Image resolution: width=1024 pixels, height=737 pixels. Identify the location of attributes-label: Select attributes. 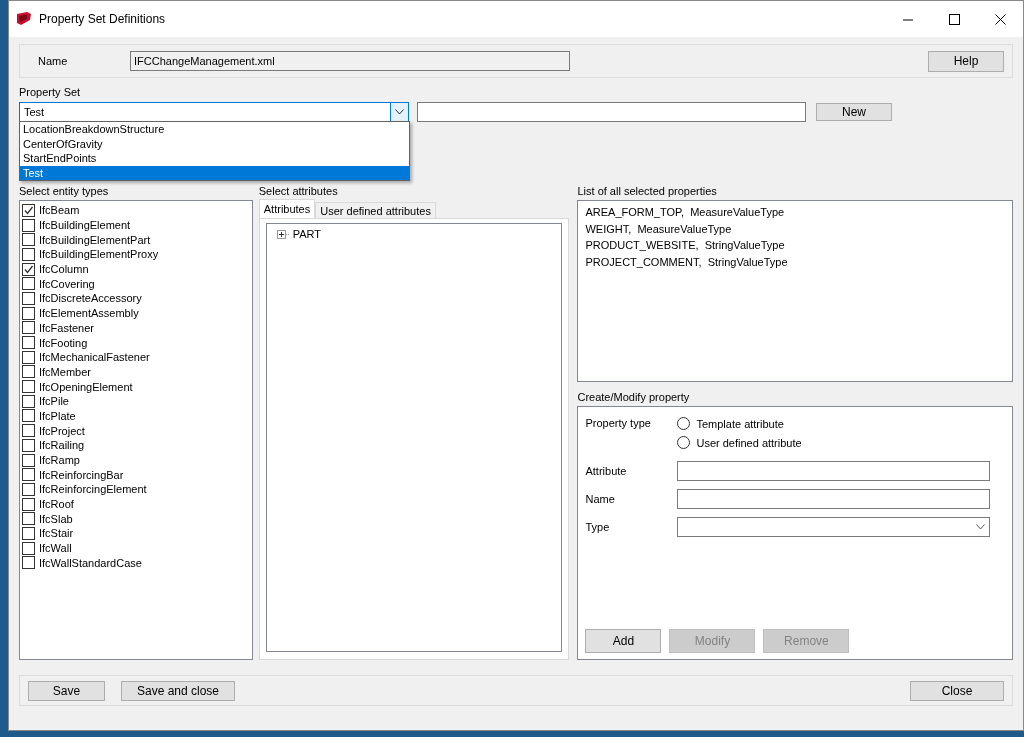
(298, 192).